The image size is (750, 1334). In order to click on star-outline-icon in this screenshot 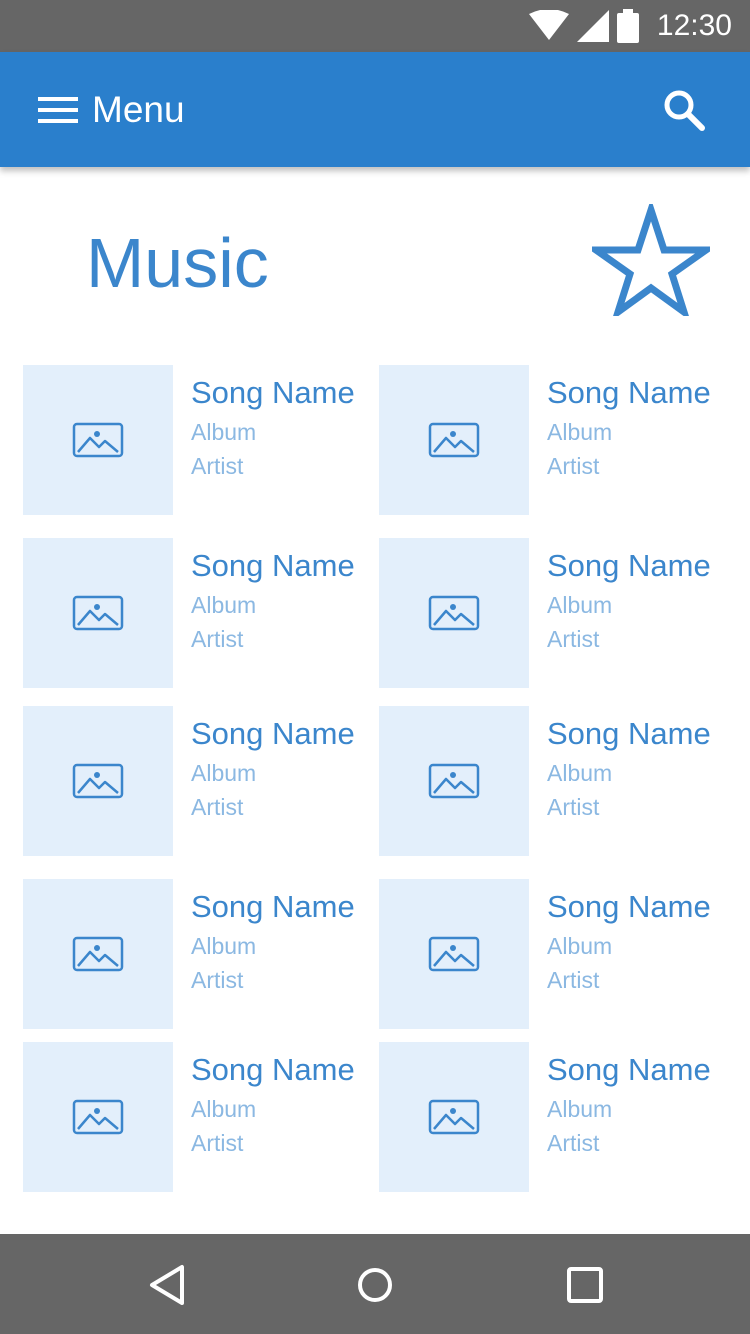, I will do `click(651, 260)`.